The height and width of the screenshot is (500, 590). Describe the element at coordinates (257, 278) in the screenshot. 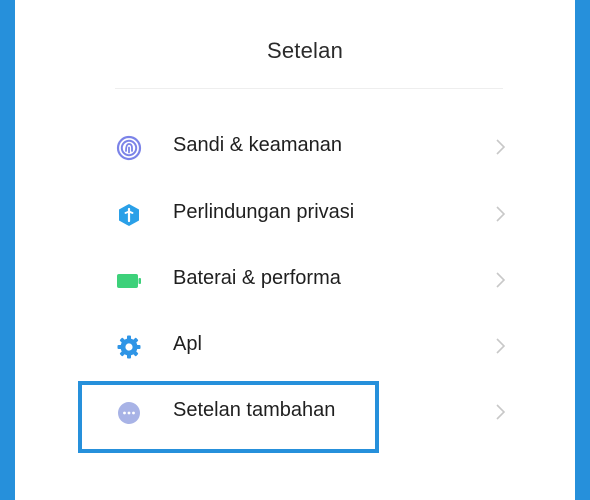

I see `settings-item-label: Baterai & performa` at that location.